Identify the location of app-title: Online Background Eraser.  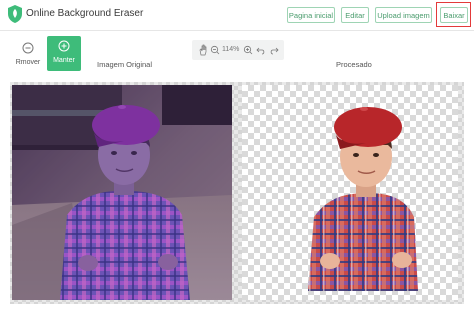
(85, 13).